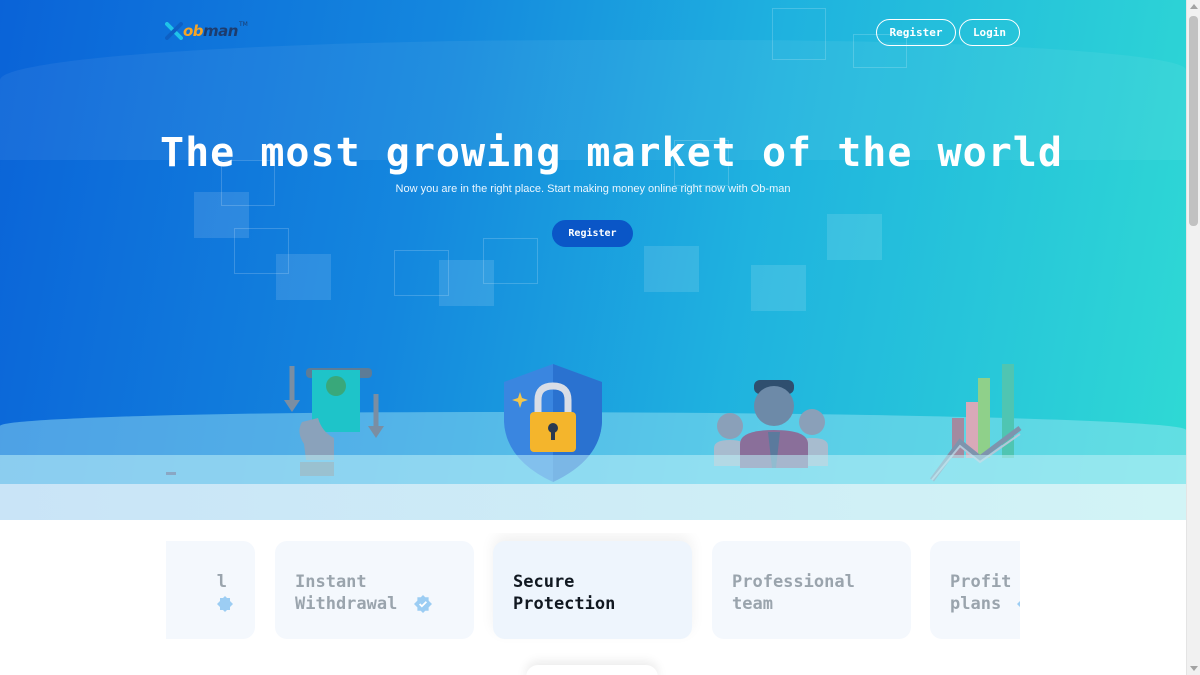 This screenshot has width=1200, height=675. What do you see at coordinates (593, 502) in the screenshot?
I see `hero-wave` at bounding box center [593, 502].